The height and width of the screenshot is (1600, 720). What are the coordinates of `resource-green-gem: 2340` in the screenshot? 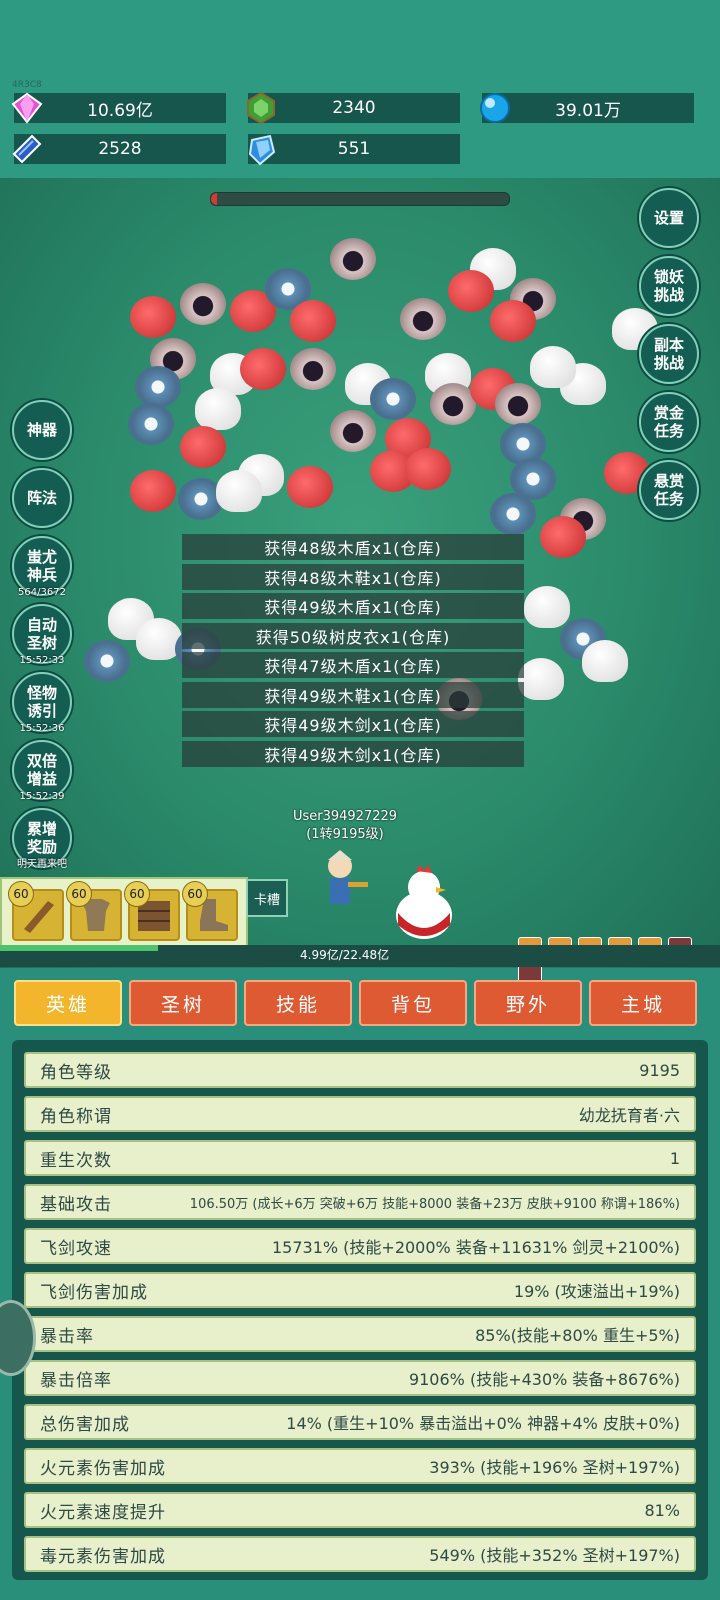 It's located at (353, 108).